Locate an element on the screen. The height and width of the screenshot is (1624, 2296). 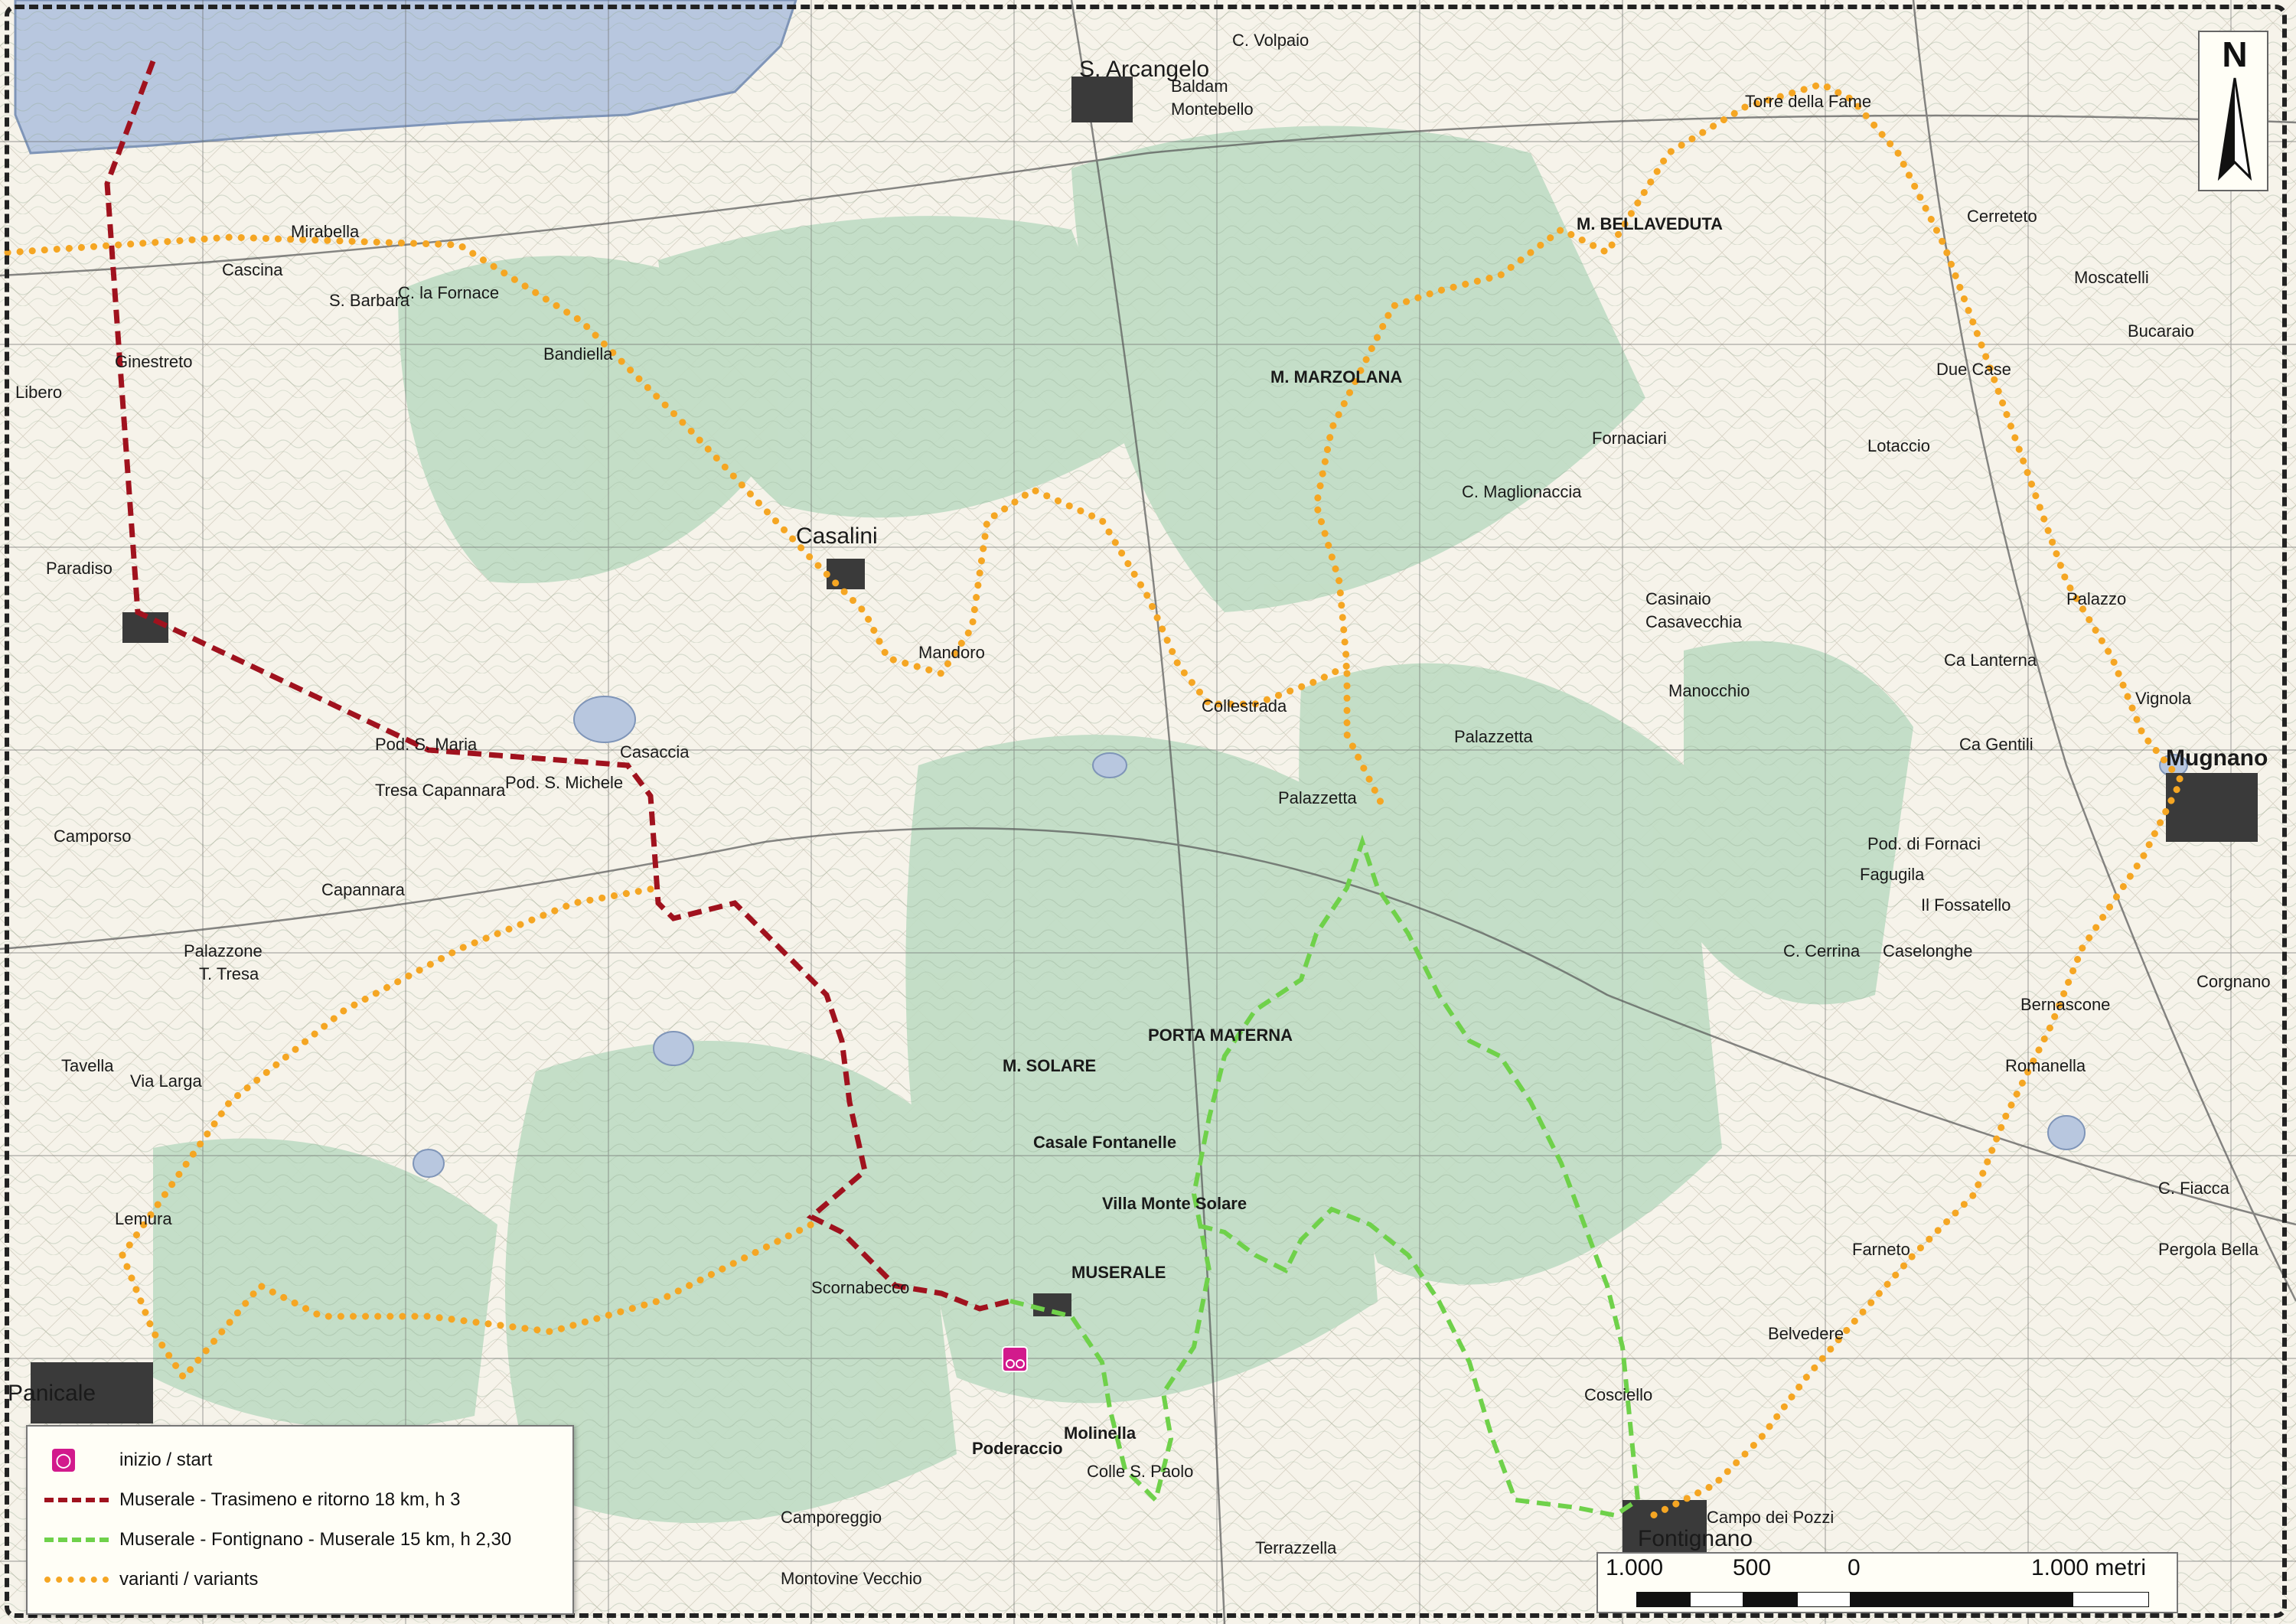
place-label: S. Barbara is located at coordinates (369, 301).